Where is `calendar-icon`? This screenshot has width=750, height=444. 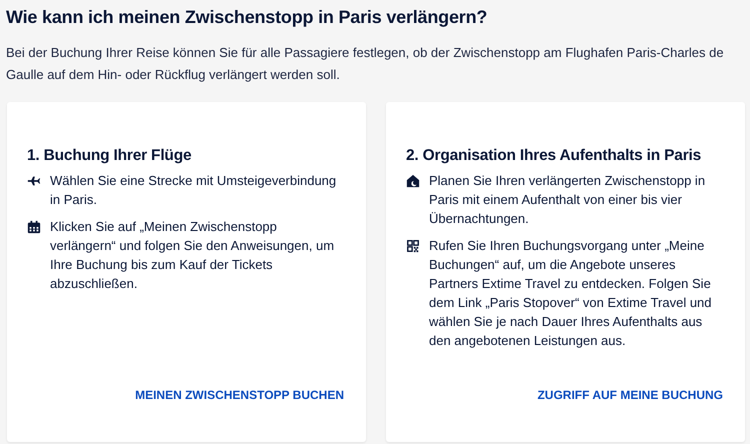
calendar-icon is located at coordinates (34, 227).